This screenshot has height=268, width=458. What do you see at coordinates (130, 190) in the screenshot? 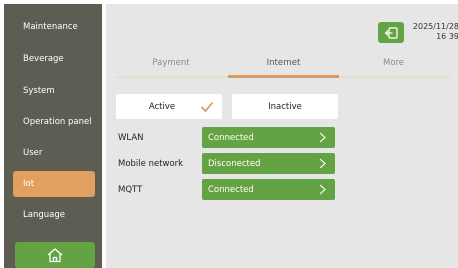
I see `mqtt-label: MQTT` at bounding box center [130, 190].